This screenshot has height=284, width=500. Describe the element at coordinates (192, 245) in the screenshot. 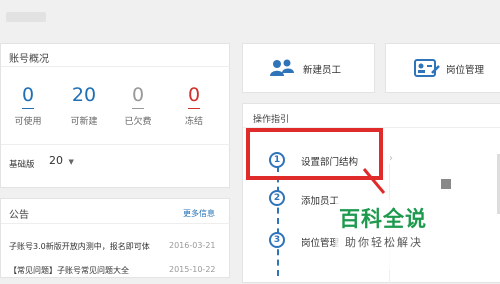

I see `notice-date: 2016-03-21` at that location.